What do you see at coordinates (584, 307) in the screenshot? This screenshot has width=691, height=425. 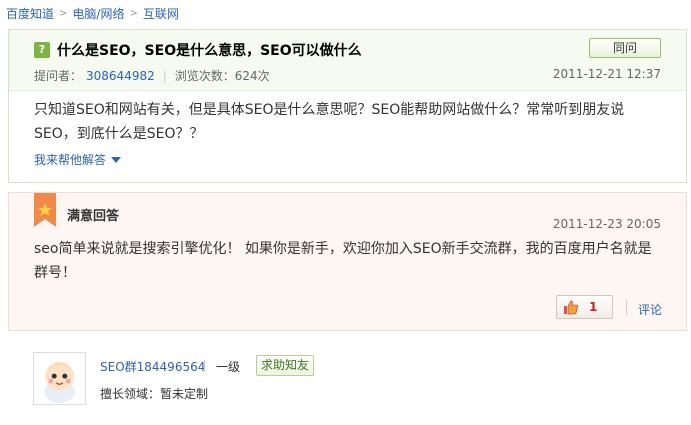 I see `like-button: 1` at bounding box center [584, 307].